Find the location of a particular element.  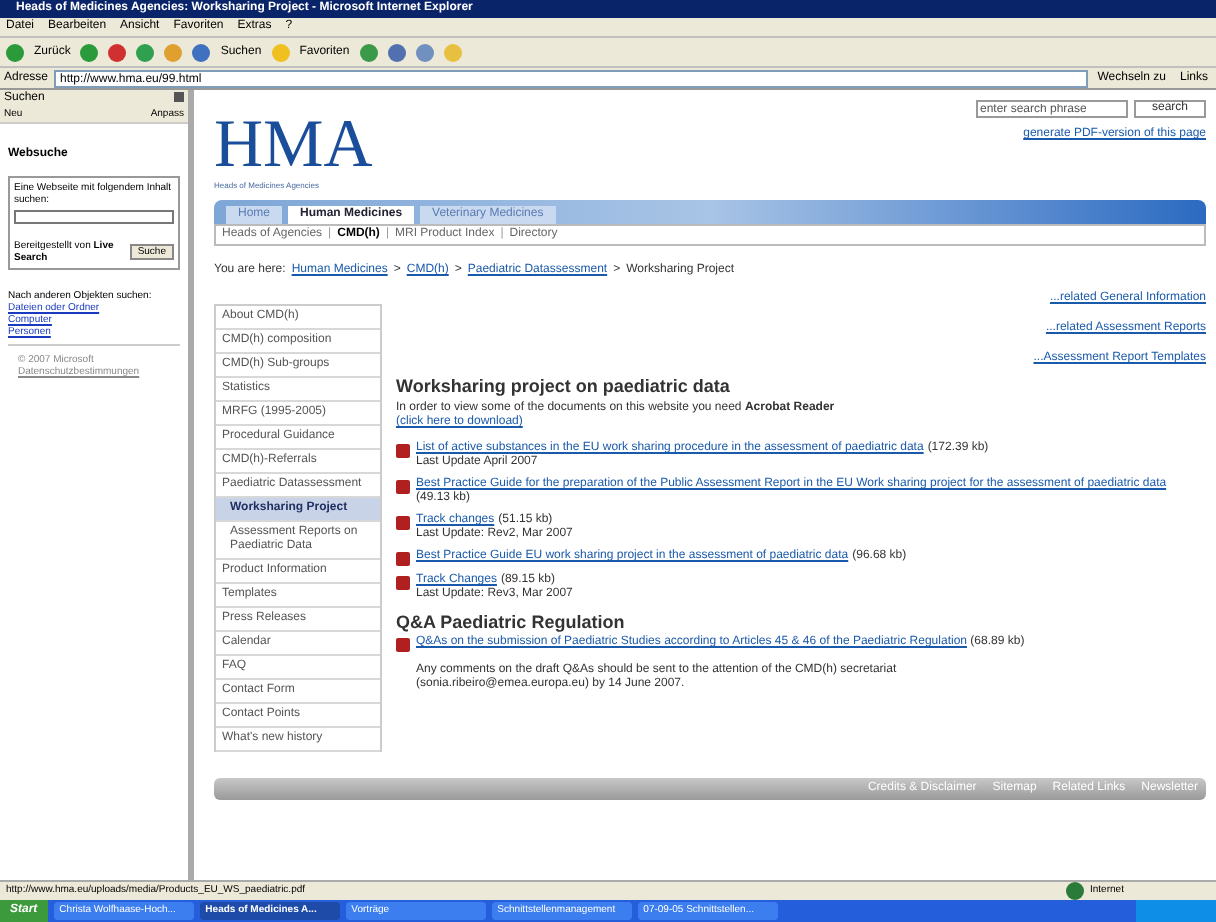

page-heading: Worksharing project on paediatric data is located at coordinates (564, 387).